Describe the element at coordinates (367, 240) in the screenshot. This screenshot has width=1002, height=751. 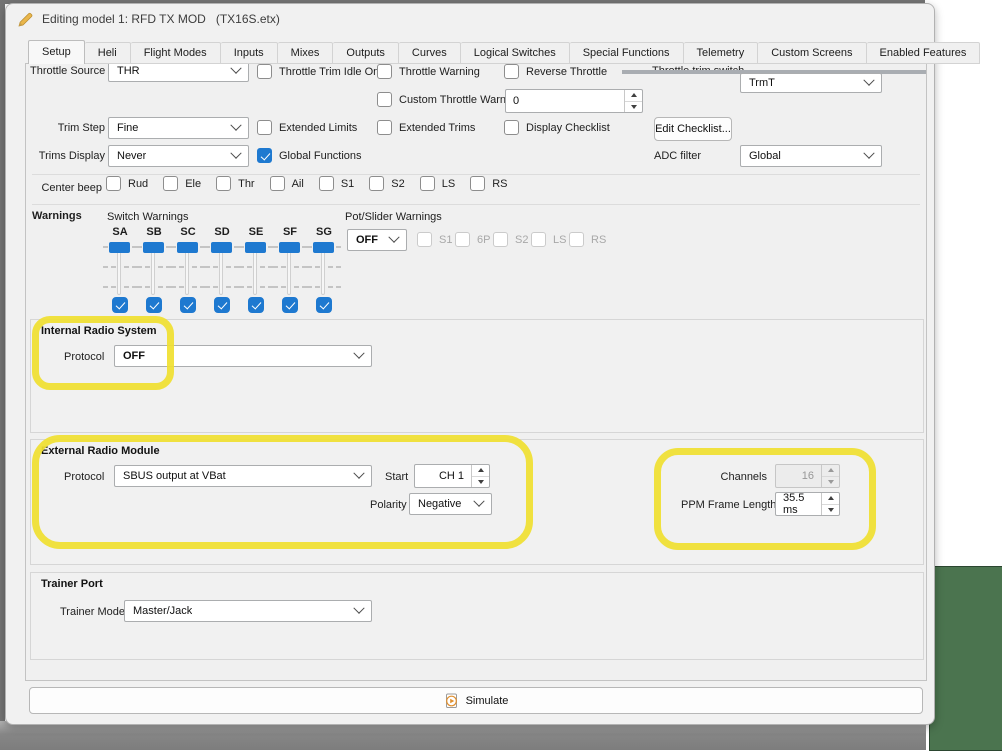
I see `pot-warnings-mode-value: OFF` at that location.